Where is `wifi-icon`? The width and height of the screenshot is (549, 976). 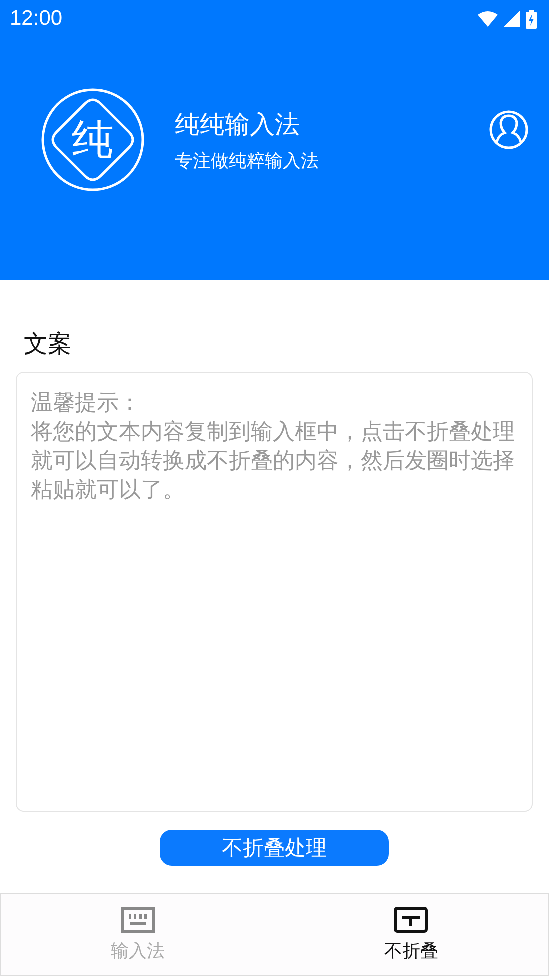
wifi-icon is located at coordinates (488, 19).